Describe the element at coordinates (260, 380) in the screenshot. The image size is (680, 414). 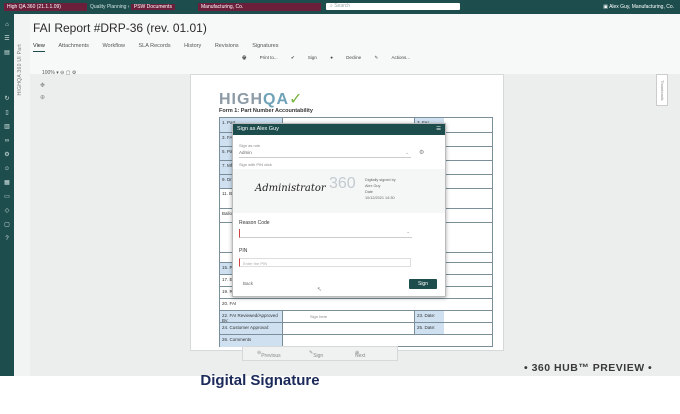
I see `caption: Digital Signature` at that location.